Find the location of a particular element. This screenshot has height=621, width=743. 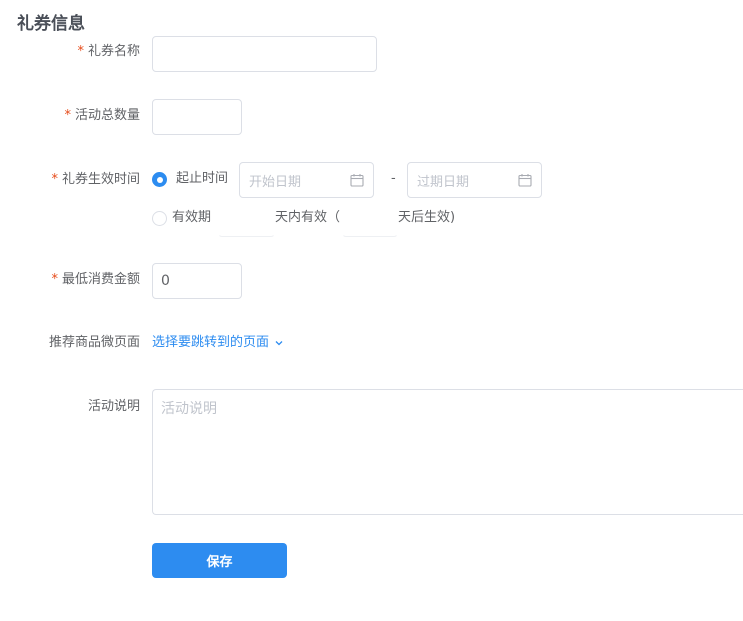

validity-label: * 礼券生效时间 is located at coordinates (70, 180).